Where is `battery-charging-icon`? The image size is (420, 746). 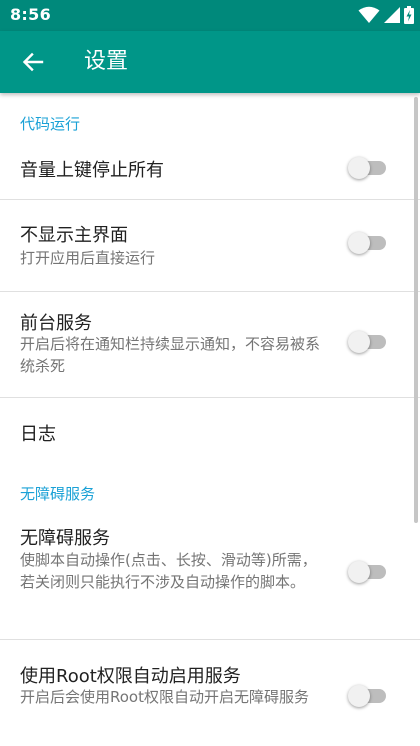
battery-charging-icon is located at coordinates (409, 15).